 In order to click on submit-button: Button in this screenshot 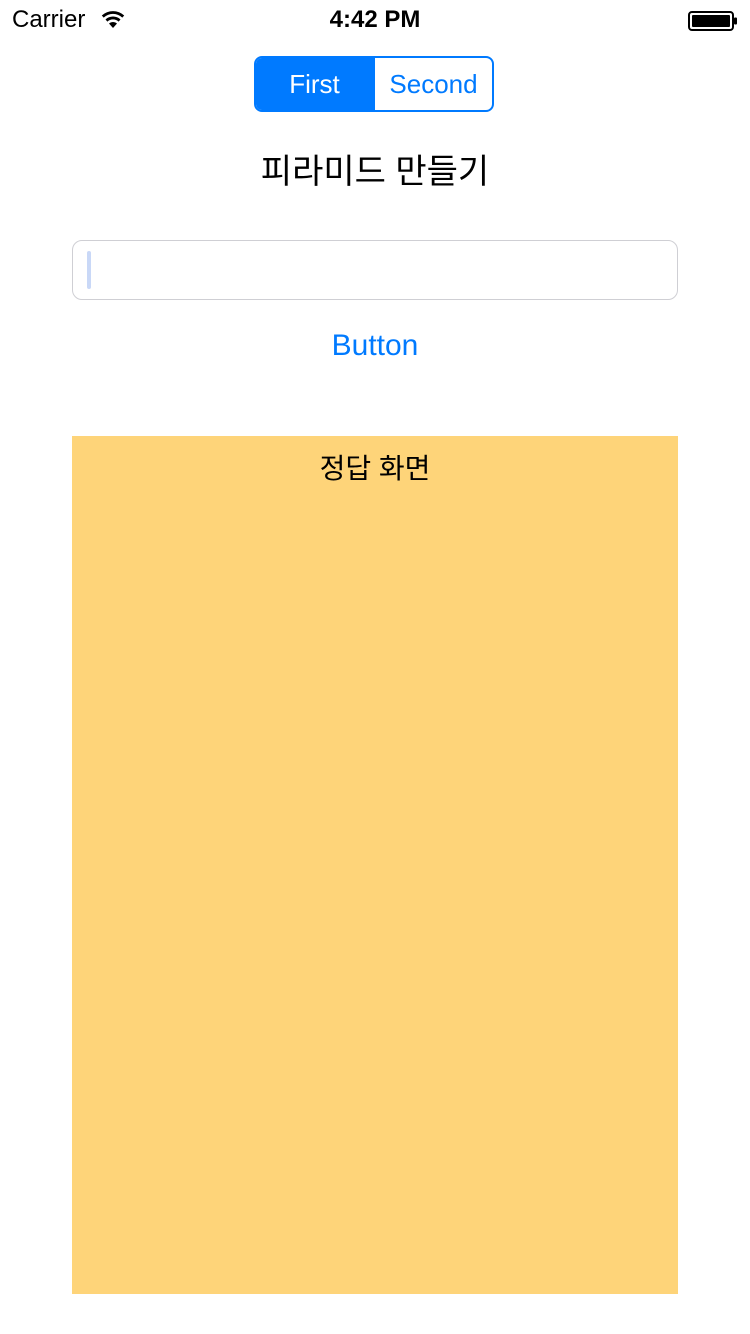, I will do `click(375, 346)`.